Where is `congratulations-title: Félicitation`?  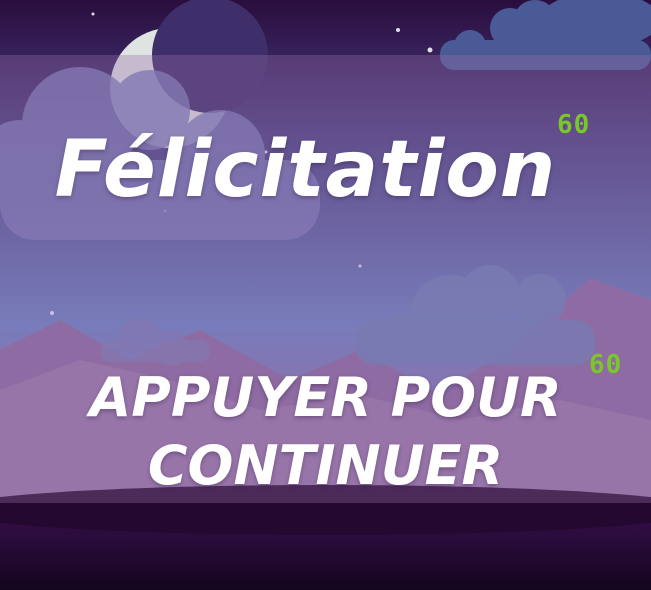 congratulations-title: Félicitation is located at coordinates (305, 170).